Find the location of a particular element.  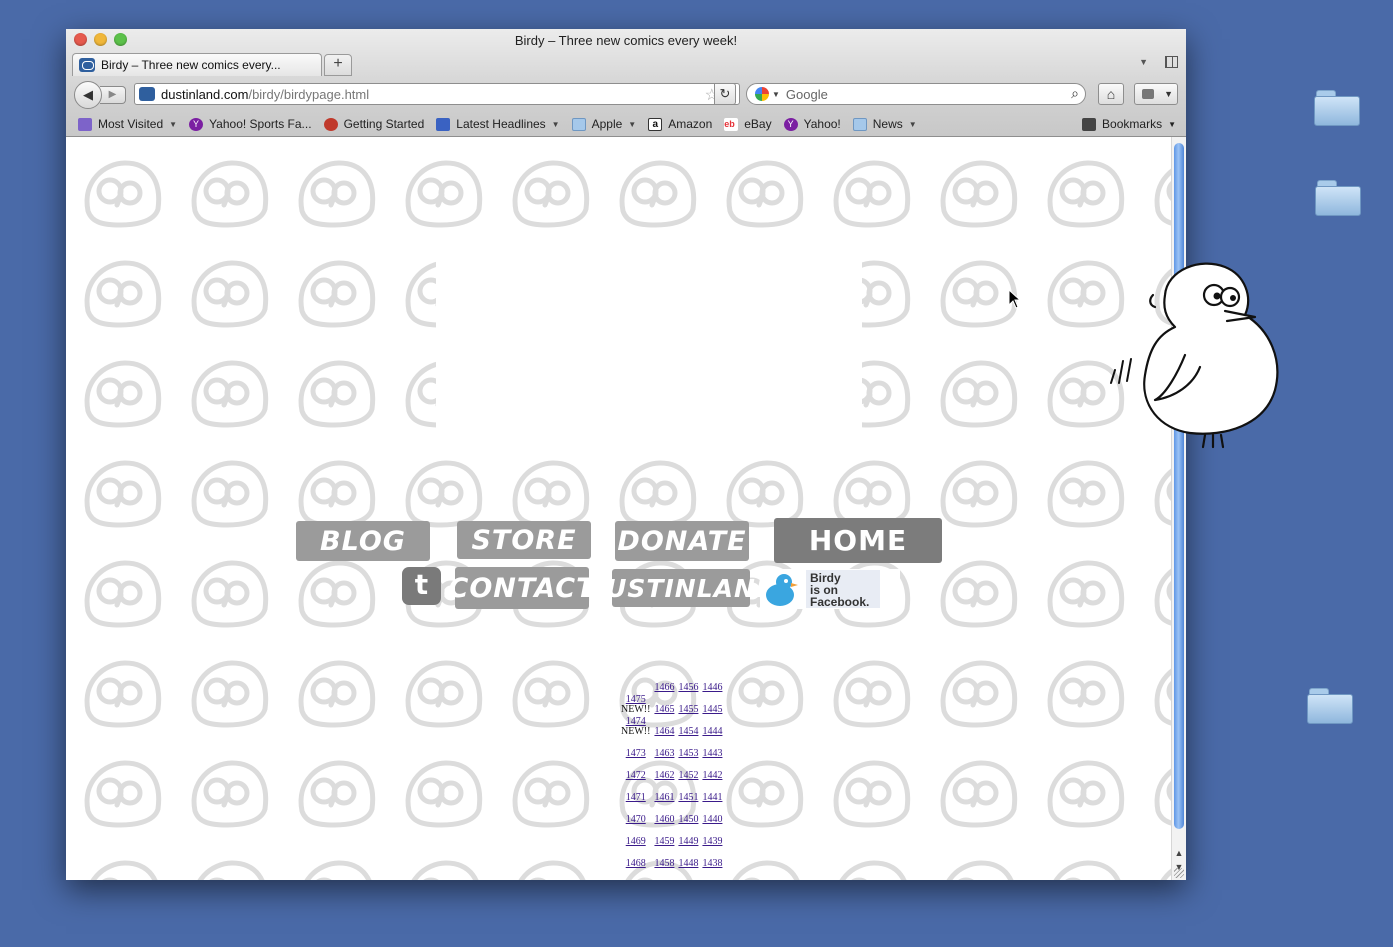

comic-link: 1450 is located at coordinates (688, 819).